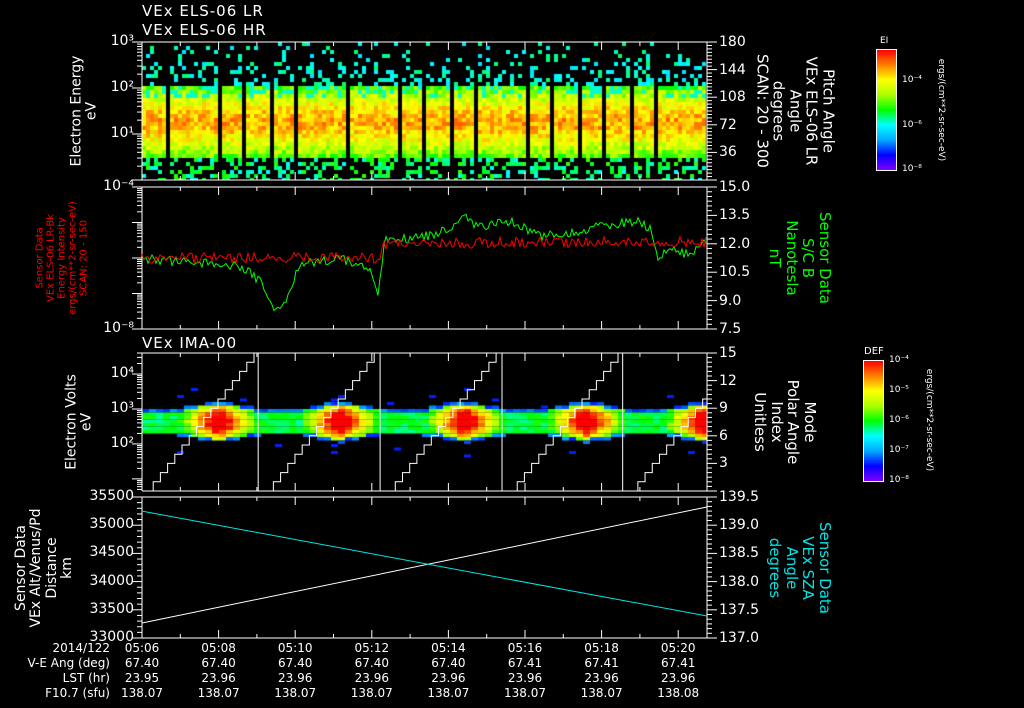 The width and height of the screenshot is (1024, 708). Describe the element at coordinates (203, 11) in the screenshot. I see `title-els-lr: VEx ELS-06 LR` at that location.